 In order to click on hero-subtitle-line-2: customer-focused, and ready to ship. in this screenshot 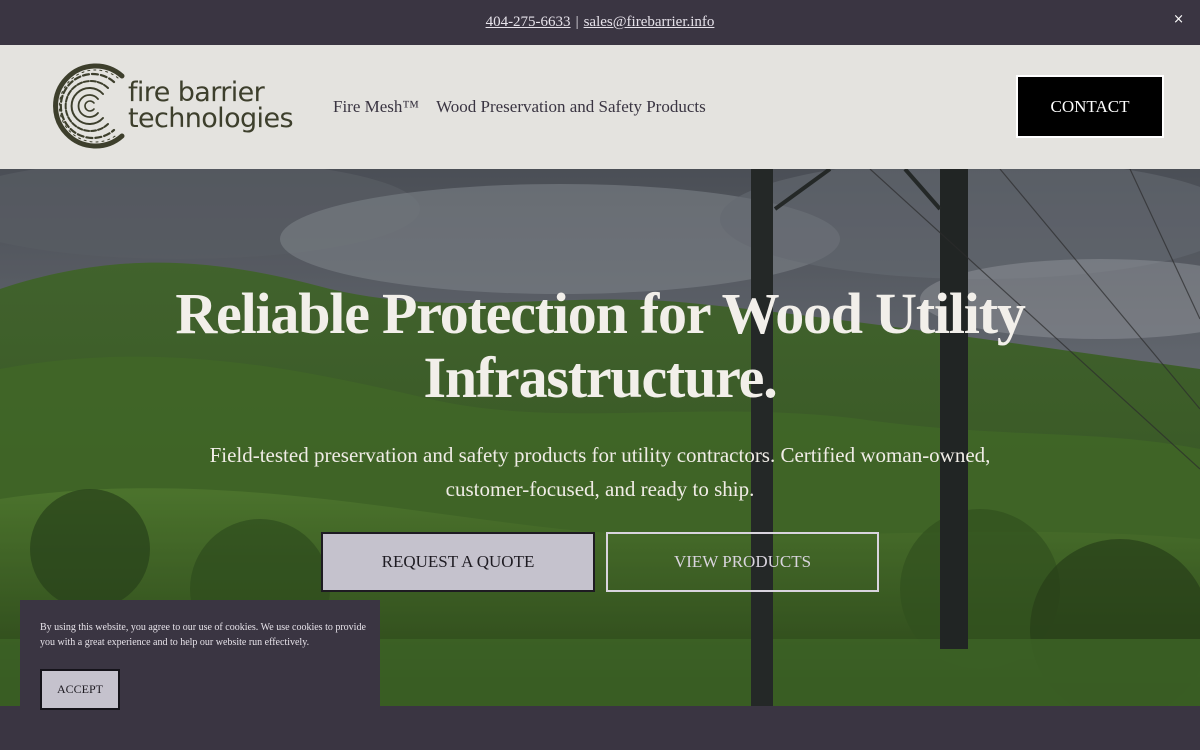, I will do `click(600, 489)`.